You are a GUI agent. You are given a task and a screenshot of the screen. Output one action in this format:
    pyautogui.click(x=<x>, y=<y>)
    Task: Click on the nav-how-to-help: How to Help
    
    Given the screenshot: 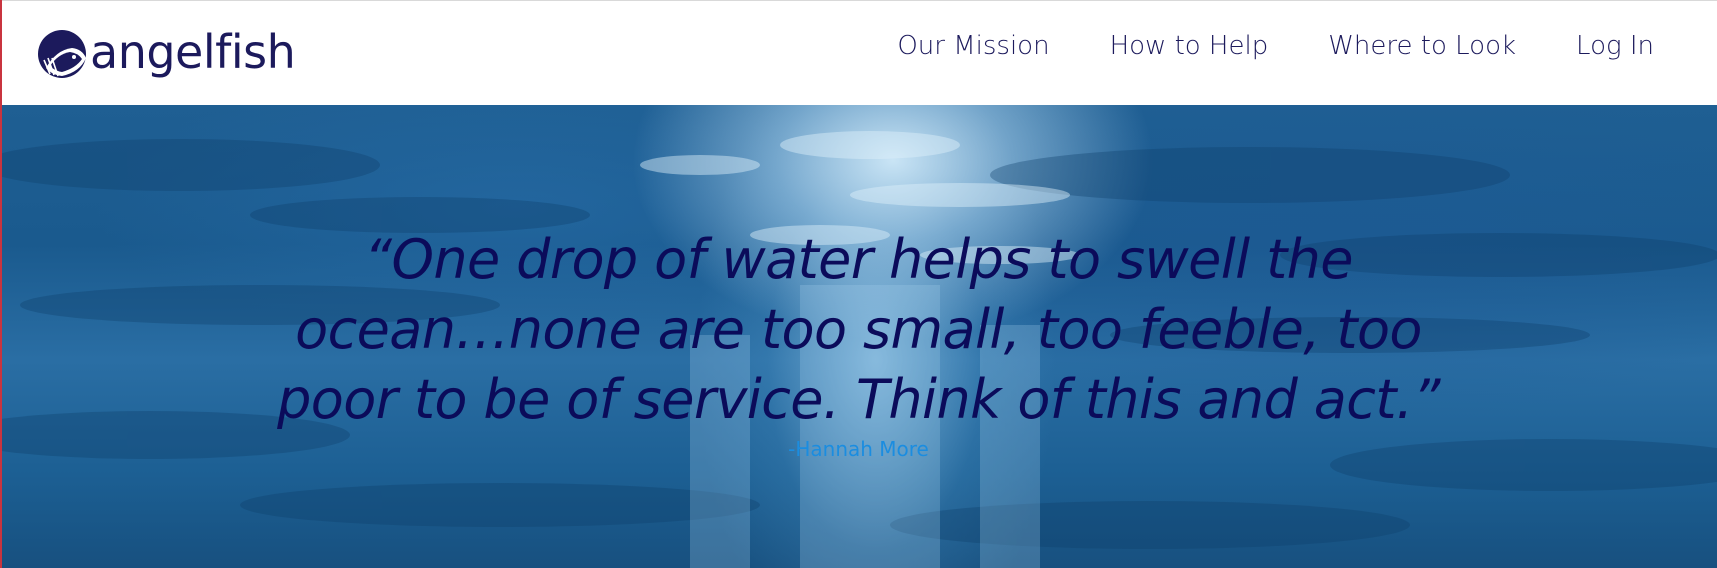 What is the action you would take?
    pyautogui.click(x=1189, y=46)
    